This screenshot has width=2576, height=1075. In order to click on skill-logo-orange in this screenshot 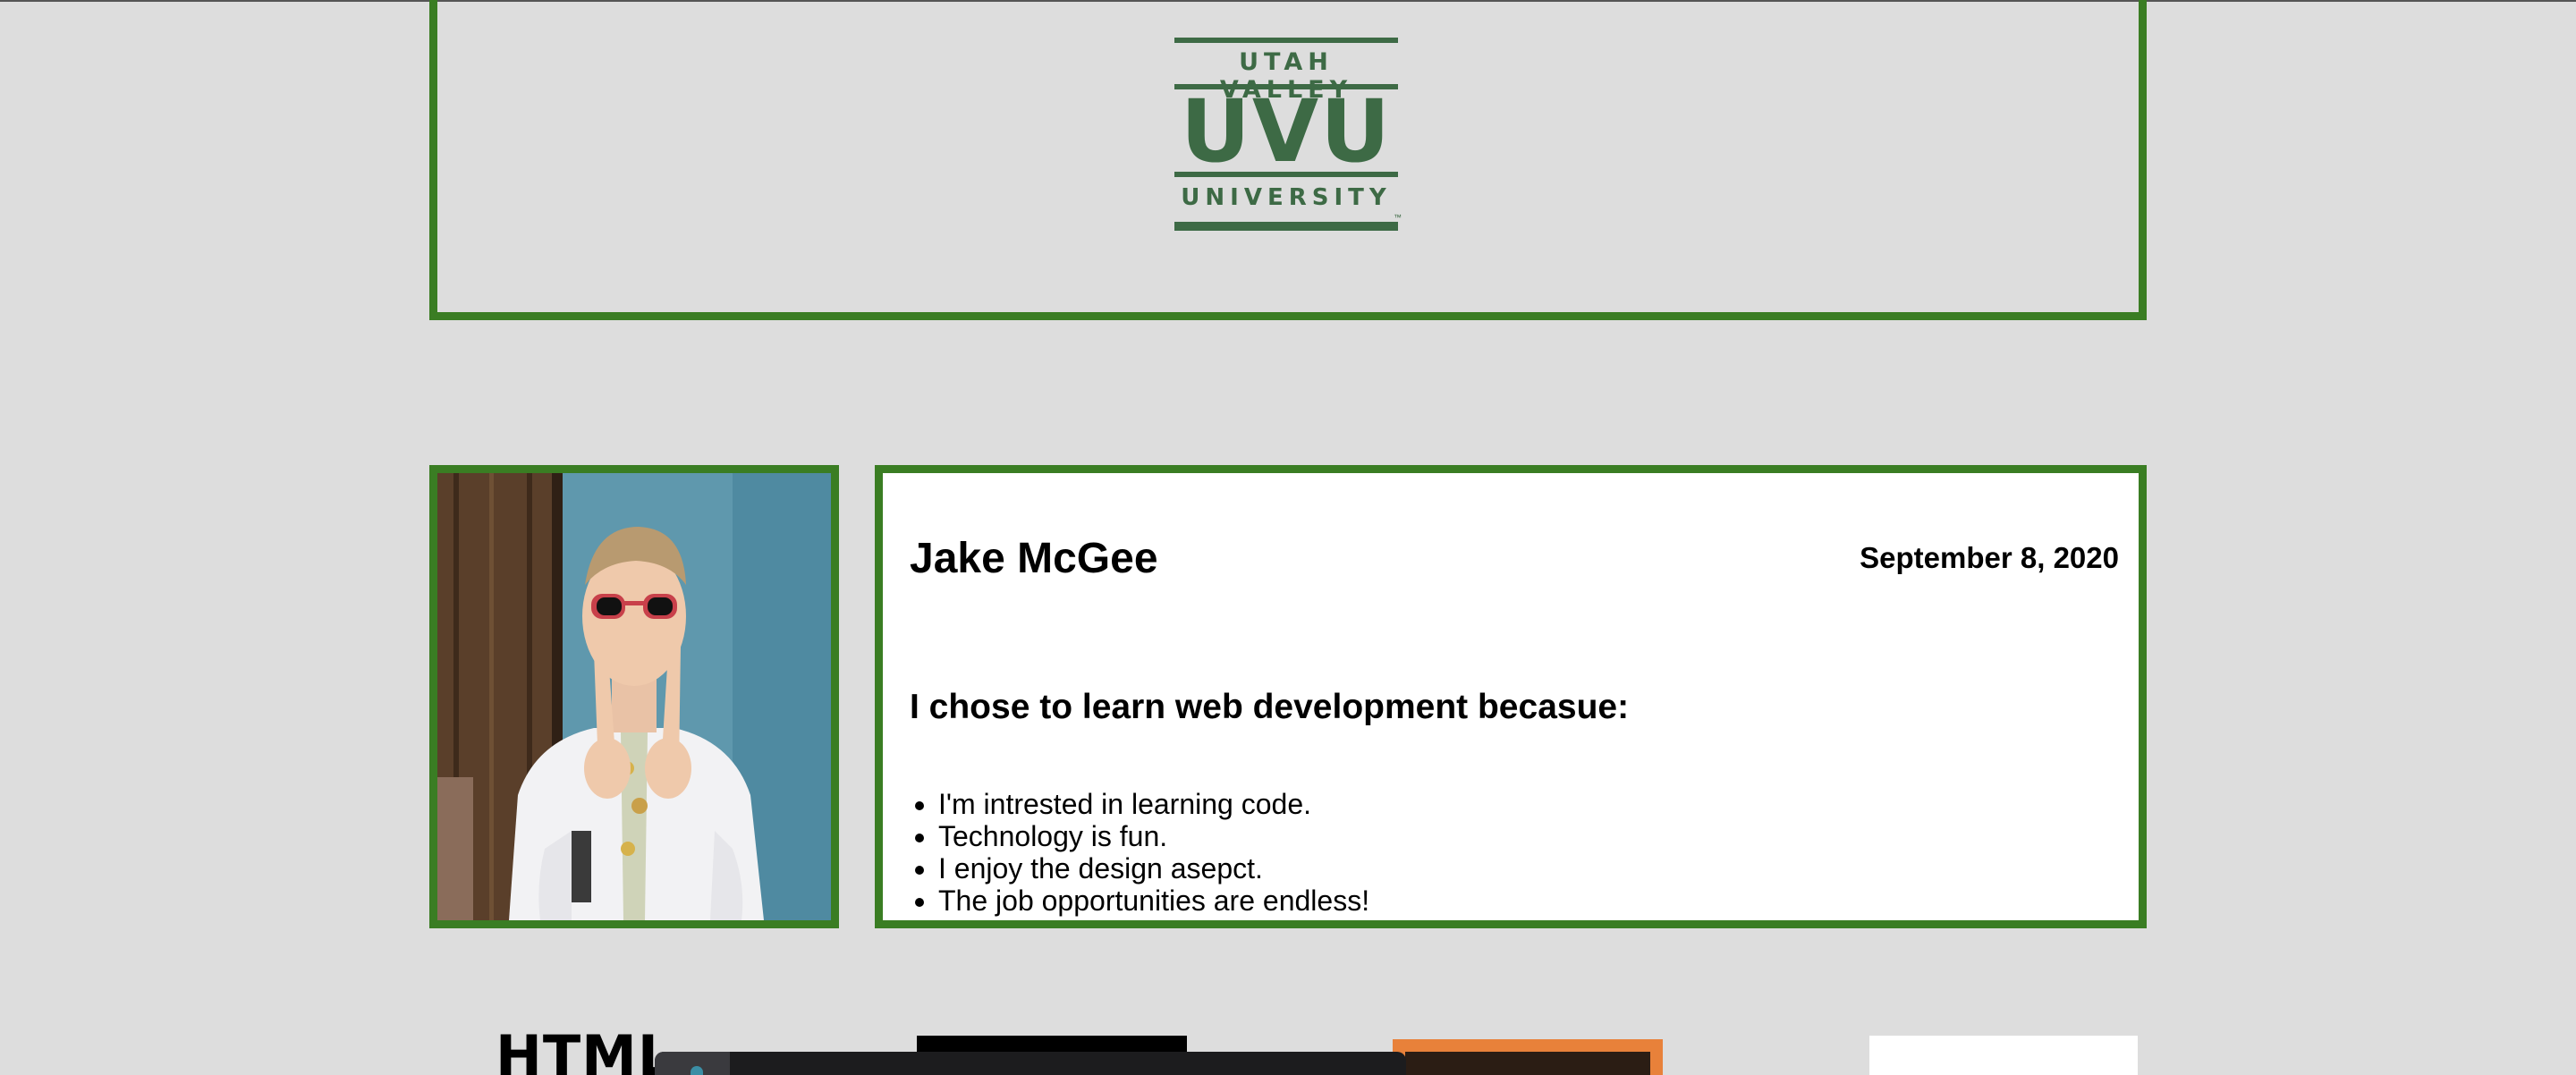, I will do `click(1528, 1057)`.